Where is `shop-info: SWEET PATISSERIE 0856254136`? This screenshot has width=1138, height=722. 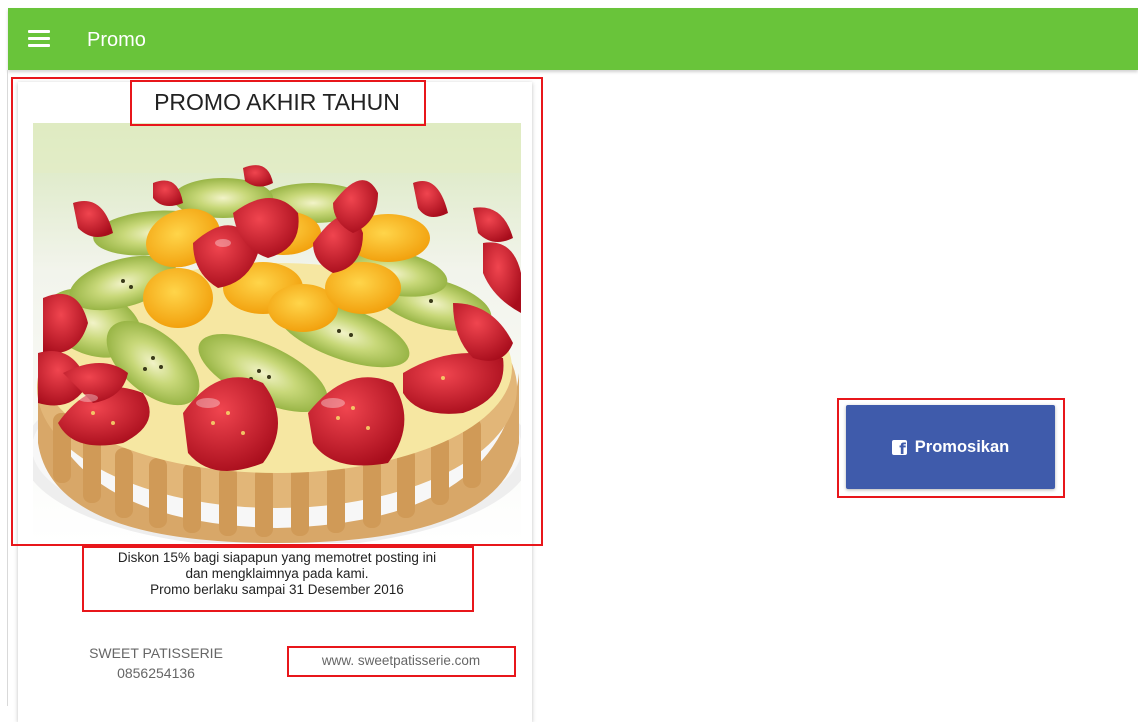 shop-info: SWEET PATISSERIE 0856254136 is located at coordinates (156, 663).